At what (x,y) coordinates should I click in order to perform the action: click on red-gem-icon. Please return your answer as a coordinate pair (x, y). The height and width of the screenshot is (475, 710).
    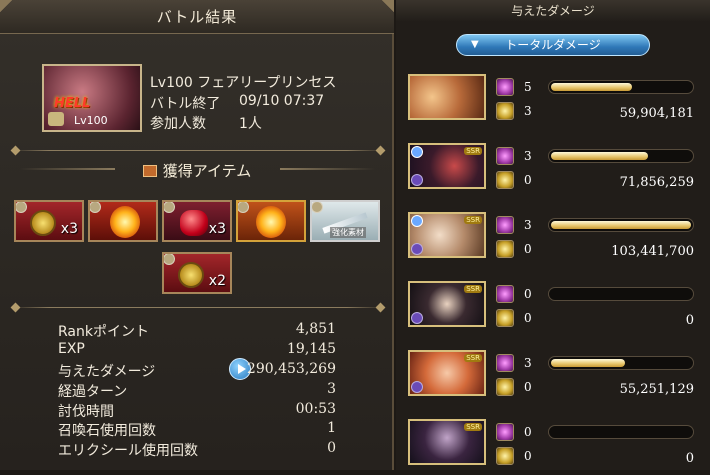
    Looking at the image, I should click on (194, 223).